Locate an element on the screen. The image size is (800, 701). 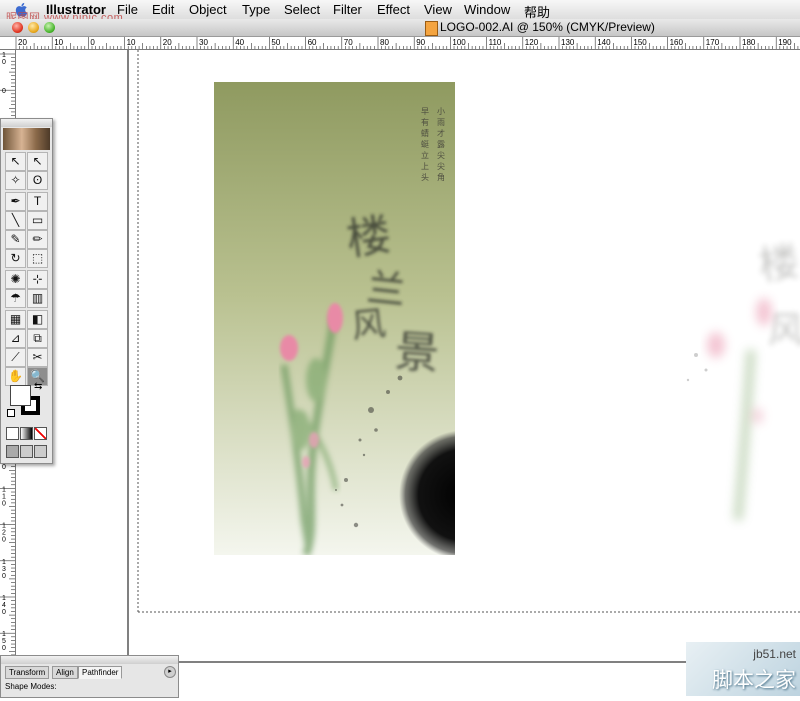
ruler-label: 30 is located at coordinates (203, 42).